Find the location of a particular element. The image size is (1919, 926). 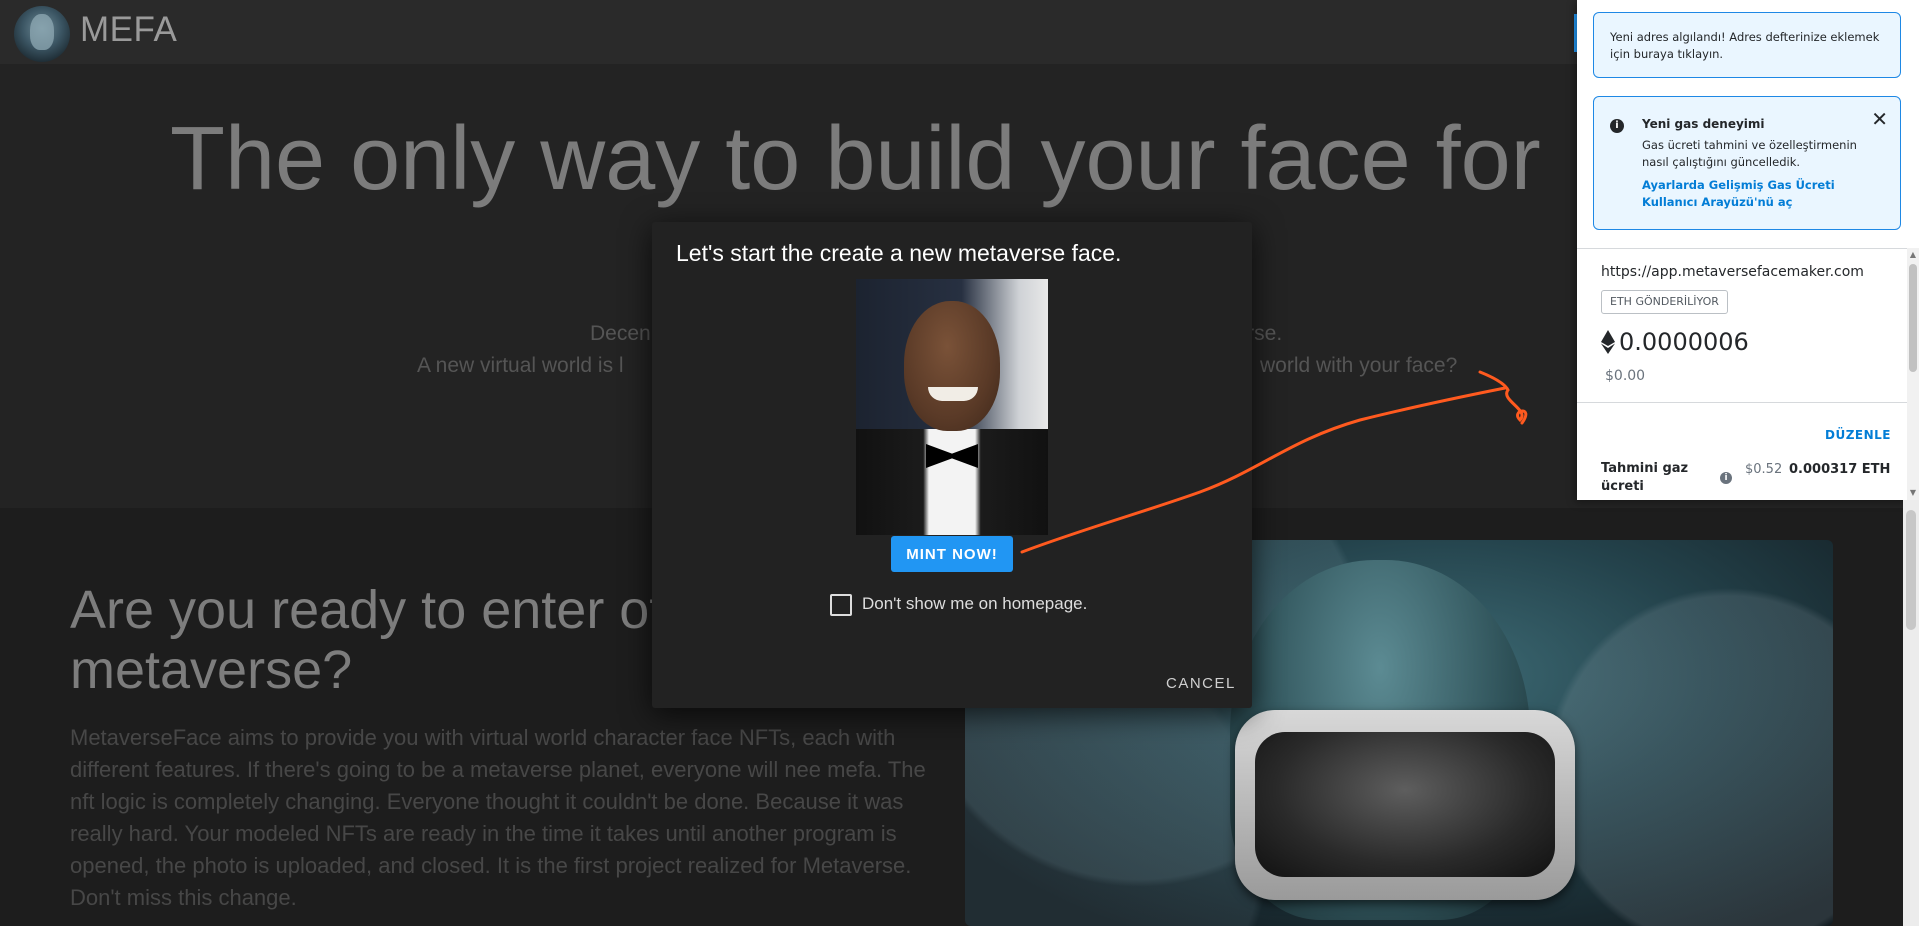

hide-on-homepage-checkbox is located at coordinates (841, 605).